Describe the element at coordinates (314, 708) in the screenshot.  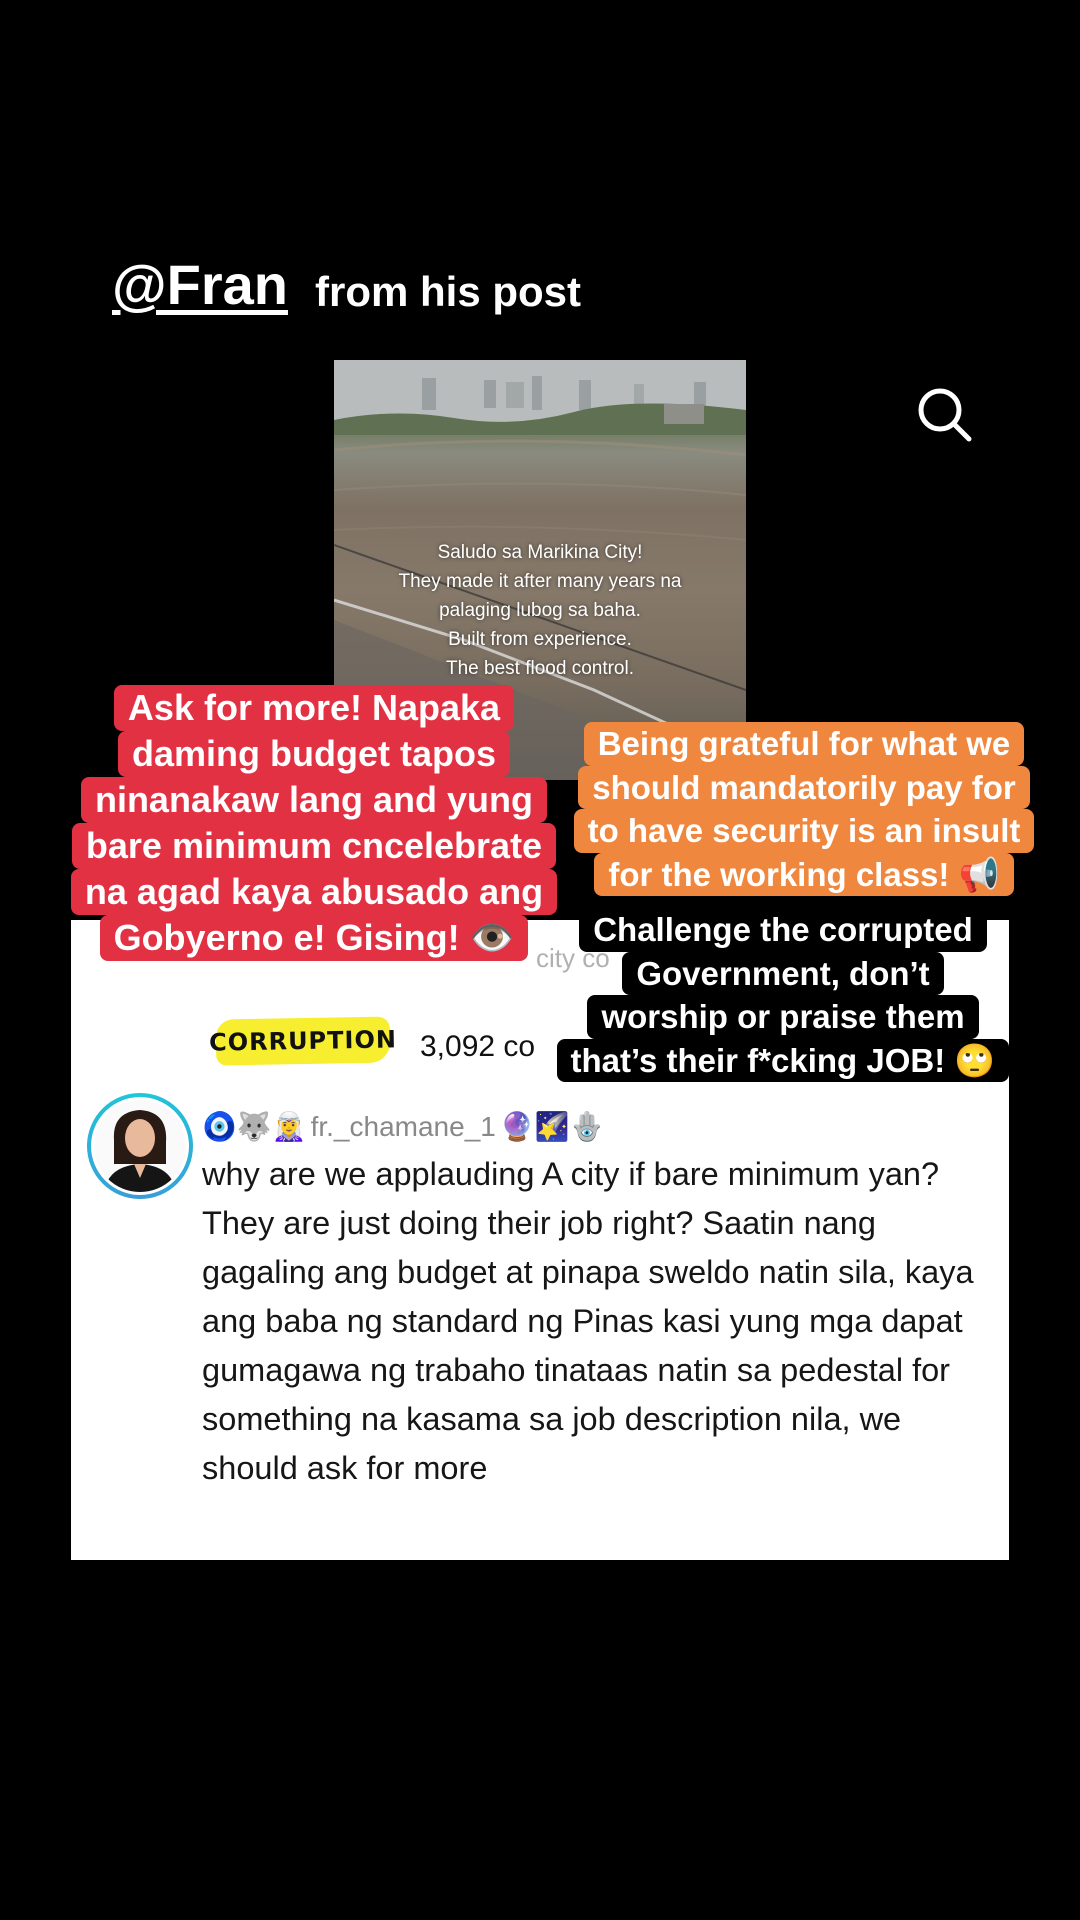
I see `red-caption-line: Ask for more! Napaka` at that location.